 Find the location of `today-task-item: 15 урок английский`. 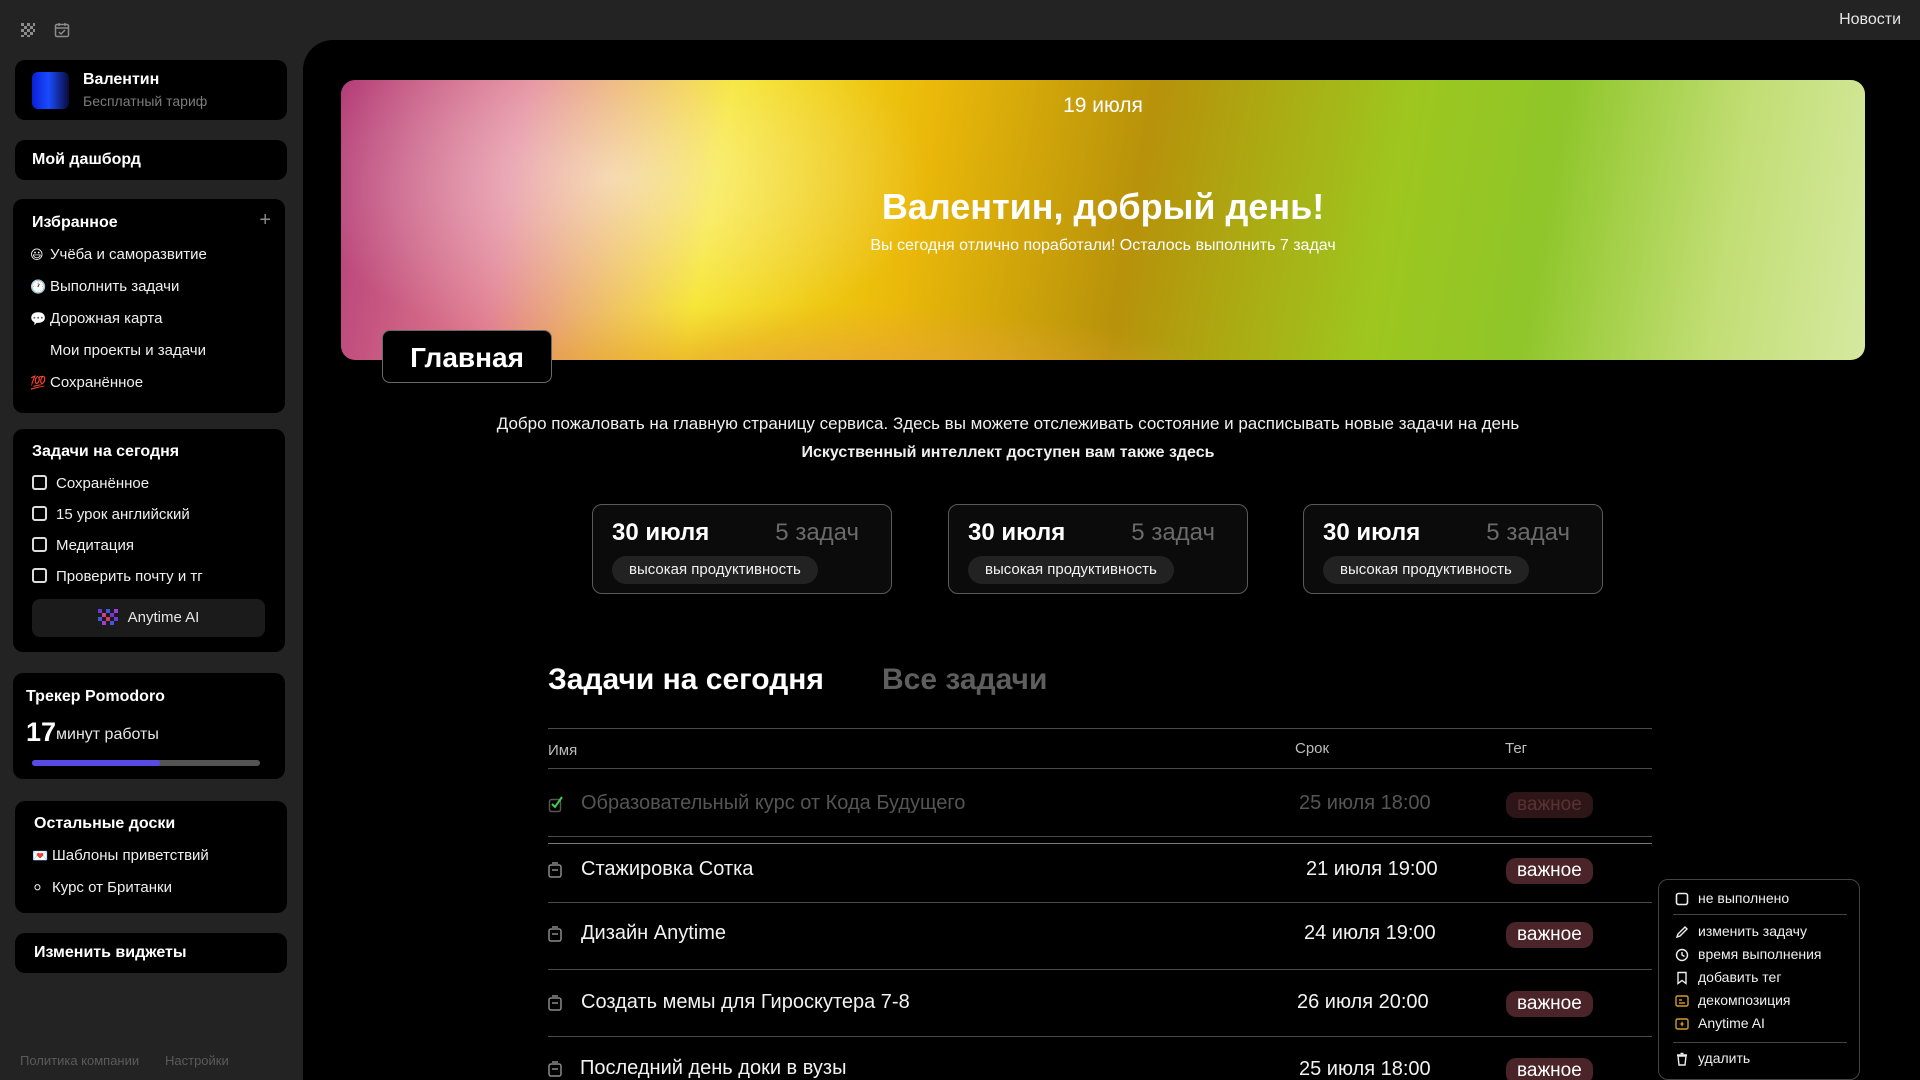

today-task-item: 15 урок английский is located at coordinates (111, 514).